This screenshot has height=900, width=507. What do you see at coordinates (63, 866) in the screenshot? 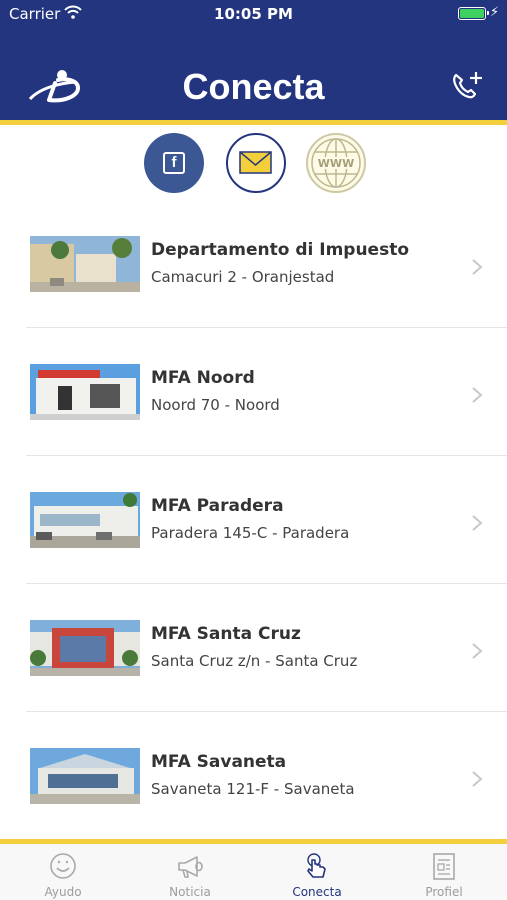
I see `smiley-icon` at bounding box center [63, 866].